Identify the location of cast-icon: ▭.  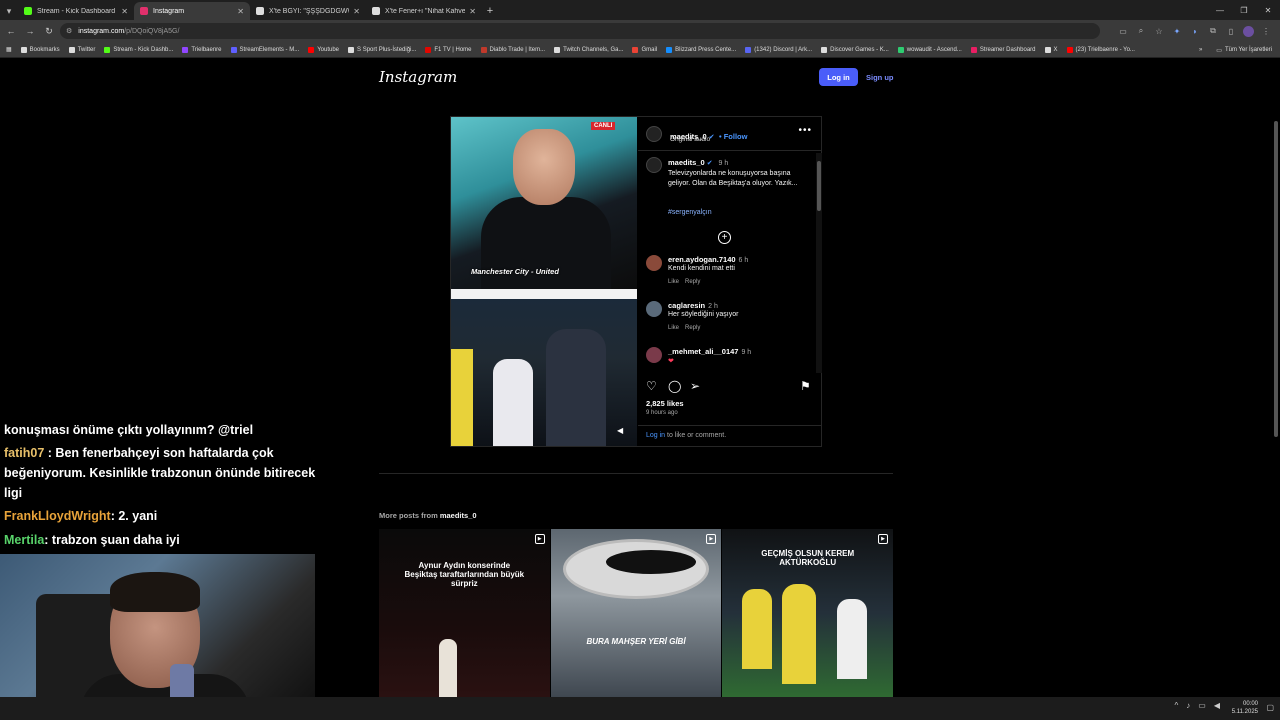
(1123, 31).